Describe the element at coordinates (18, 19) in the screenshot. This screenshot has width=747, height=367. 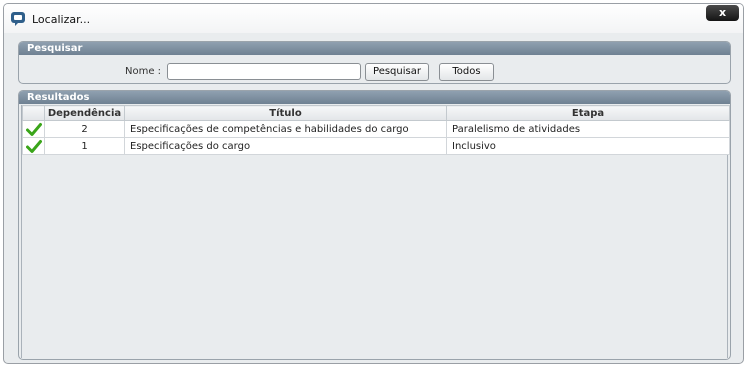
I see `chat-bubble-icon` at that location.